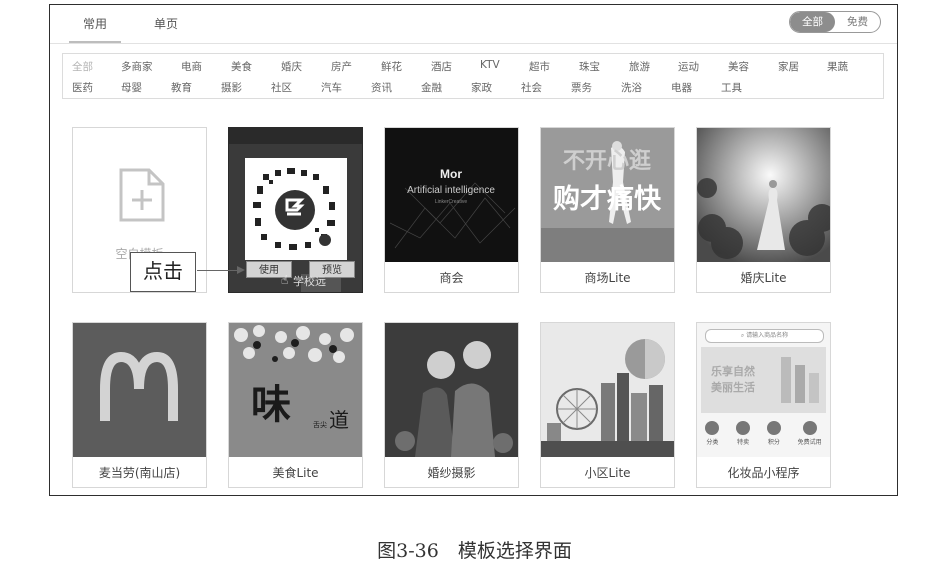 This screenshot has height=563, width=949. What do you see at coordinates (763, 195) in the screenshot?
I see `wedding-garden-image` at bounding box center [763, 195].